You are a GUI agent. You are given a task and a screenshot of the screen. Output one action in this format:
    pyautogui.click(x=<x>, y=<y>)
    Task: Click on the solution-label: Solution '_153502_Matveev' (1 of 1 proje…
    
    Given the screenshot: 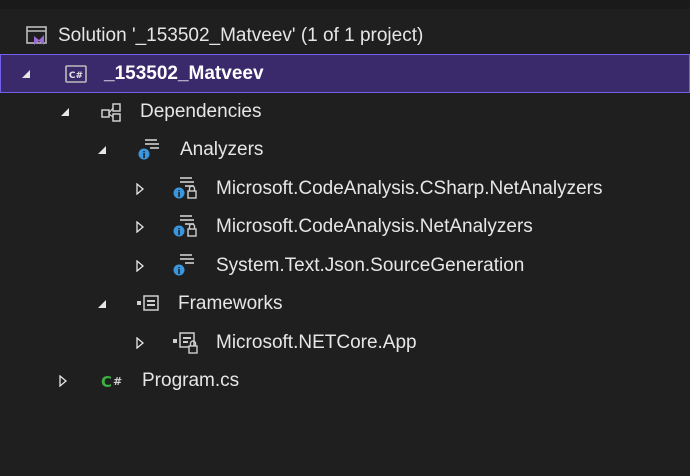 What is the action you would take?
    pyautogui.click(x=241, y=35)
    